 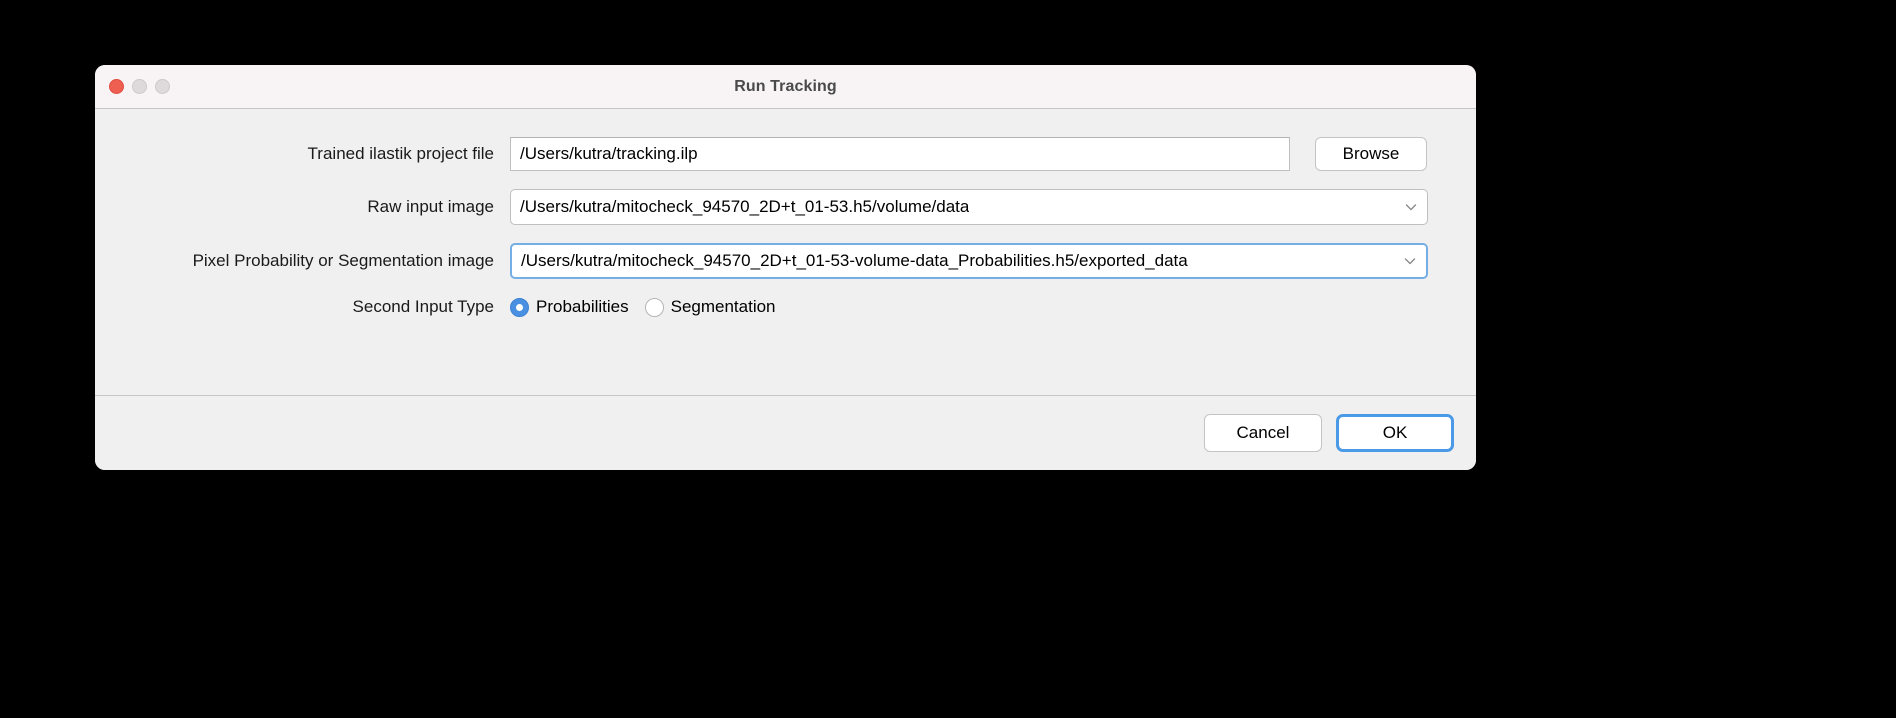 What do you see at coordinates (900, 154) in the screenshot?
I see `project-file-input: /Users/kutra/tracking.ilp` at bounding box center [900, 154].